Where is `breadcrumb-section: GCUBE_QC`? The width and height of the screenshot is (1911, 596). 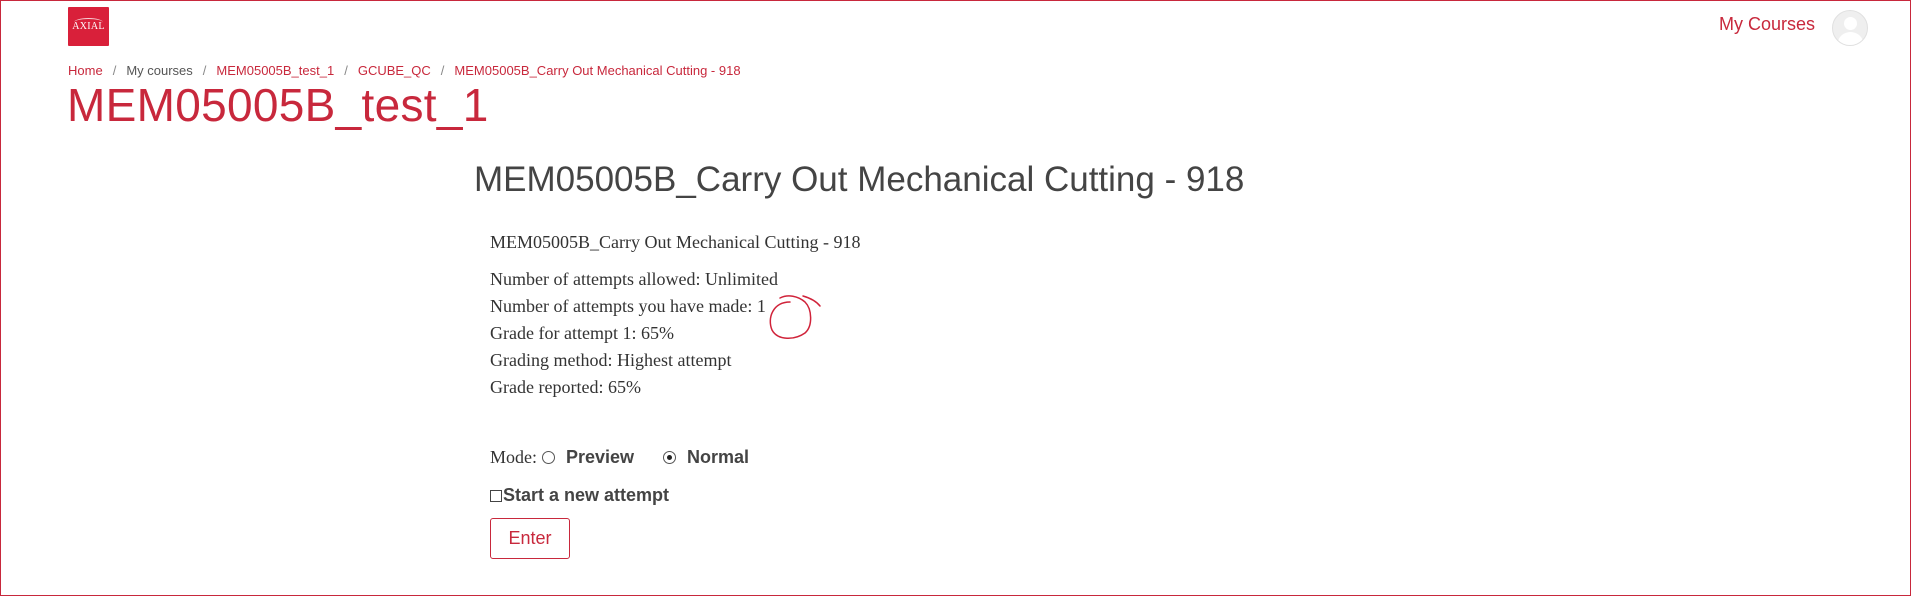 breadcrumb-section: GCUBE_QC is located at coordinates (394, 70).